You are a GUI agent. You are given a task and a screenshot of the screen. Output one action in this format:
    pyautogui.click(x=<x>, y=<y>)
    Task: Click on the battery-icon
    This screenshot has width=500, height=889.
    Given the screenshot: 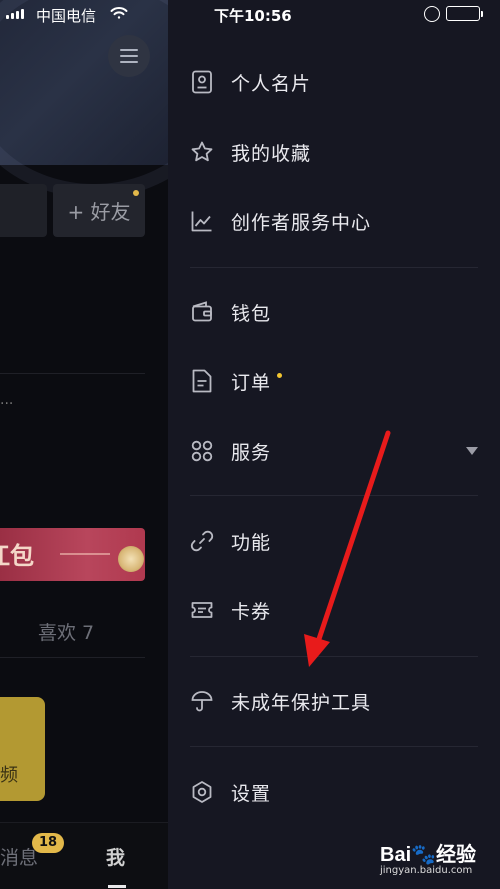 What is the action you would take?
    pyautogui.click(x=463, y=13)
    